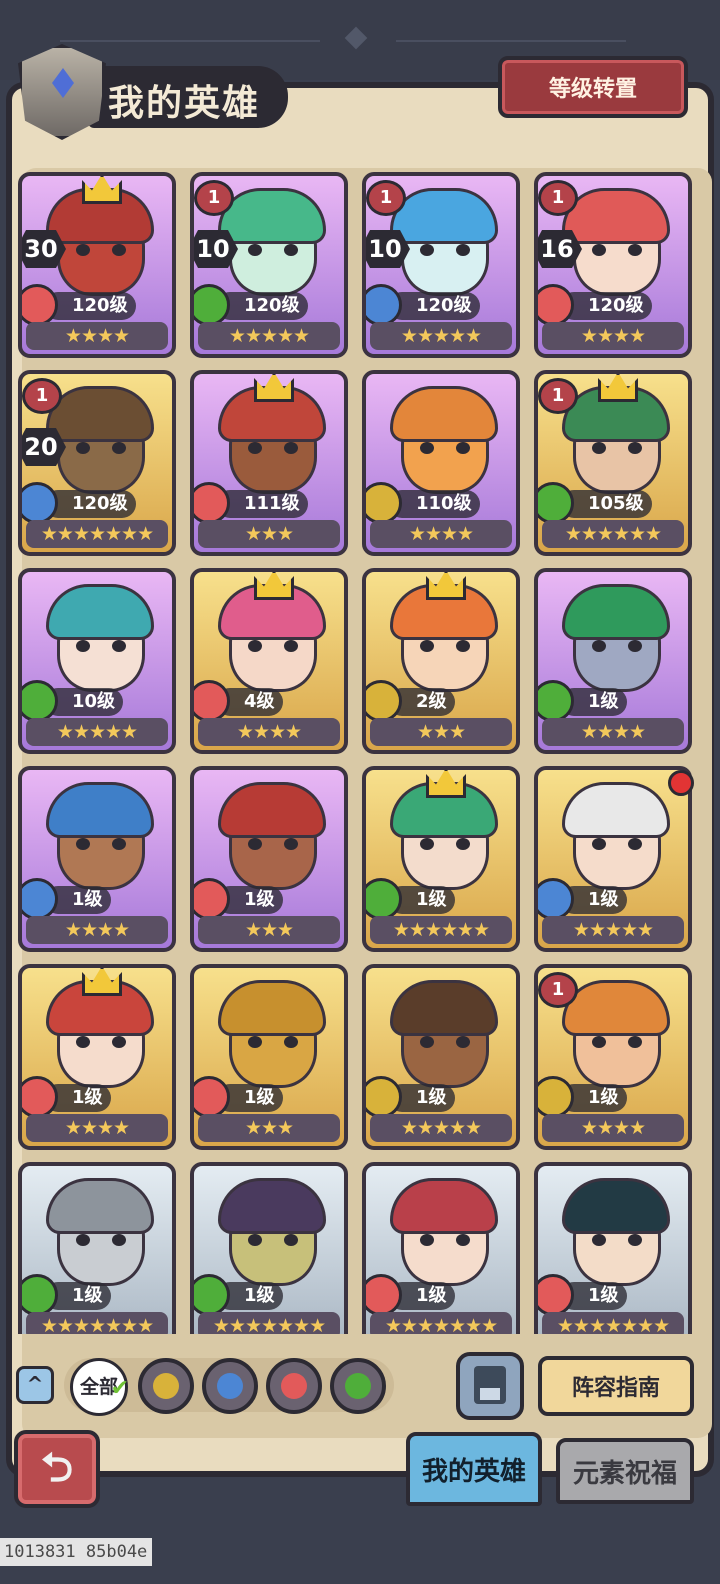  What do you see at coordinates (441, 661) in the screenshot?
I see `hero-card: 2级 ★★★` at bounding box center [441, 661].